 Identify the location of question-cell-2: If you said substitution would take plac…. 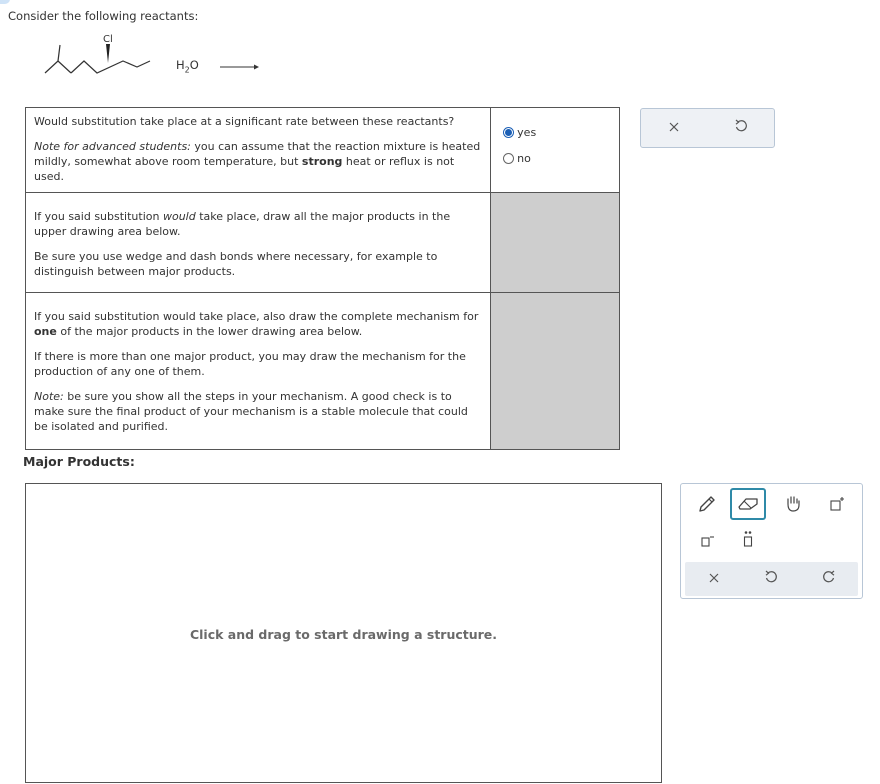
(258, 242).